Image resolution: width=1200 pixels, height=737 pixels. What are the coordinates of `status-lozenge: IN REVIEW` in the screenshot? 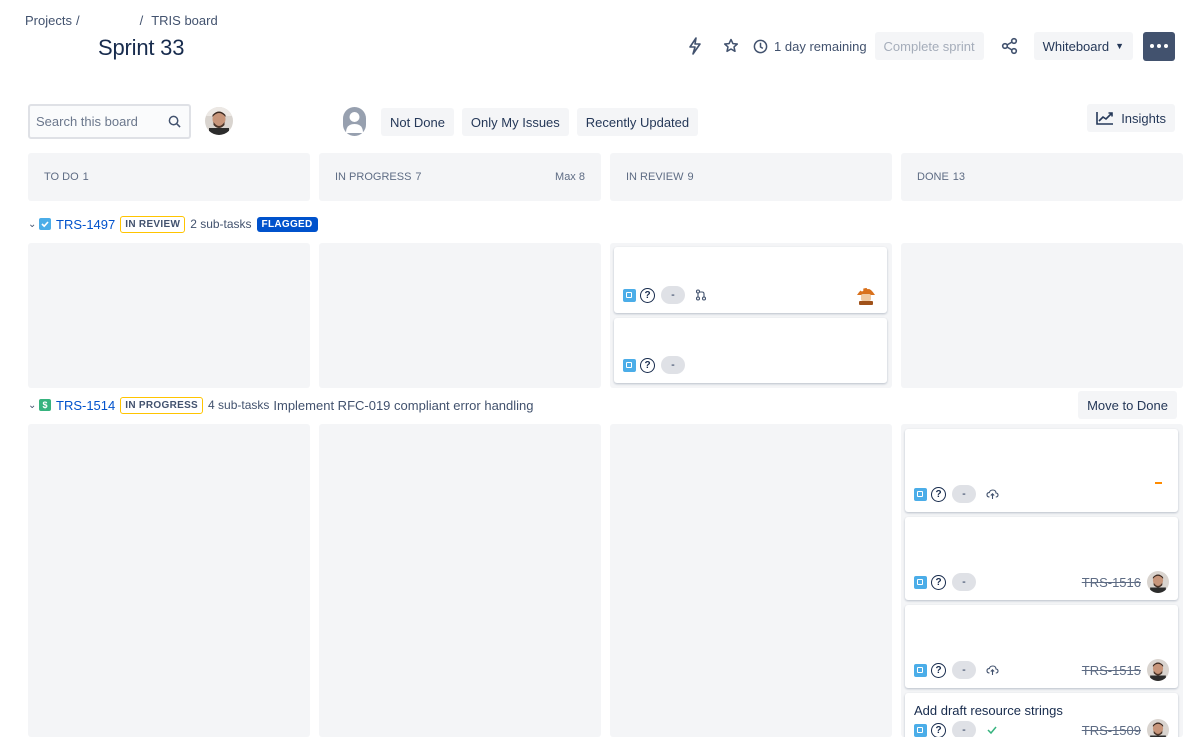 It's located at (153, 224).